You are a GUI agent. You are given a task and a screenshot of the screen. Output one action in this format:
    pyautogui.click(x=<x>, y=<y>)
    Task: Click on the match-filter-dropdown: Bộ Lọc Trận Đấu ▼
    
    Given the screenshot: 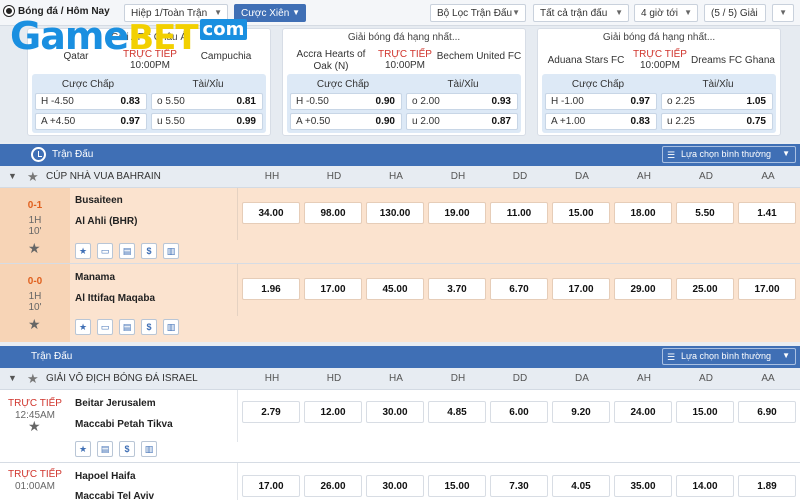 What is the action you would take?
    pyautogui.click(x=478, y=13)
    